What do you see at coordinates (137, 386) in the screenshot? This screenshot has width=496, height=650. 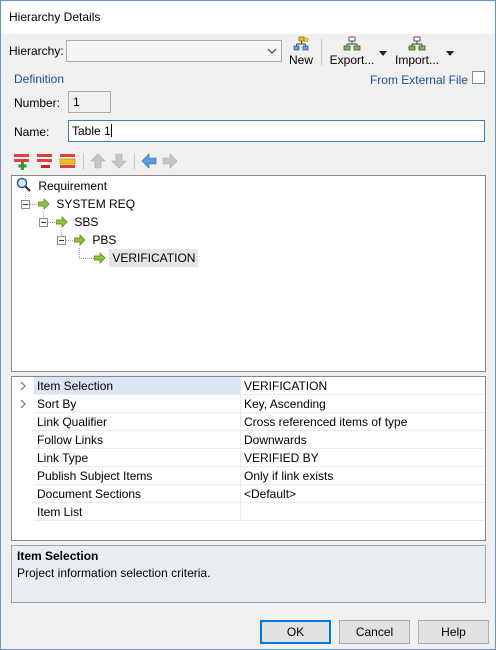 I see `property-name: Item Selection` at bounding box center [137, 386].